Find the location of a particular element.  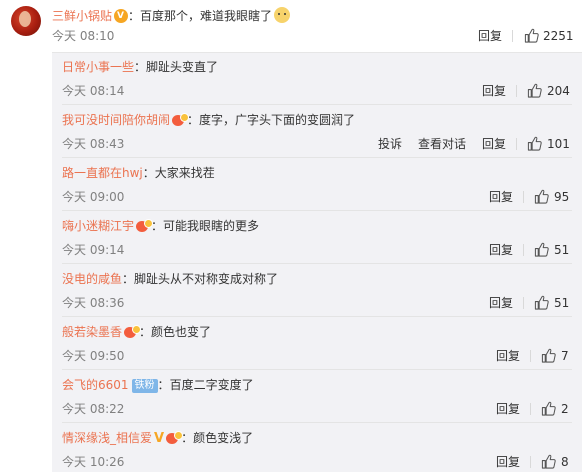

avatar is located at coordinates (26, 21).